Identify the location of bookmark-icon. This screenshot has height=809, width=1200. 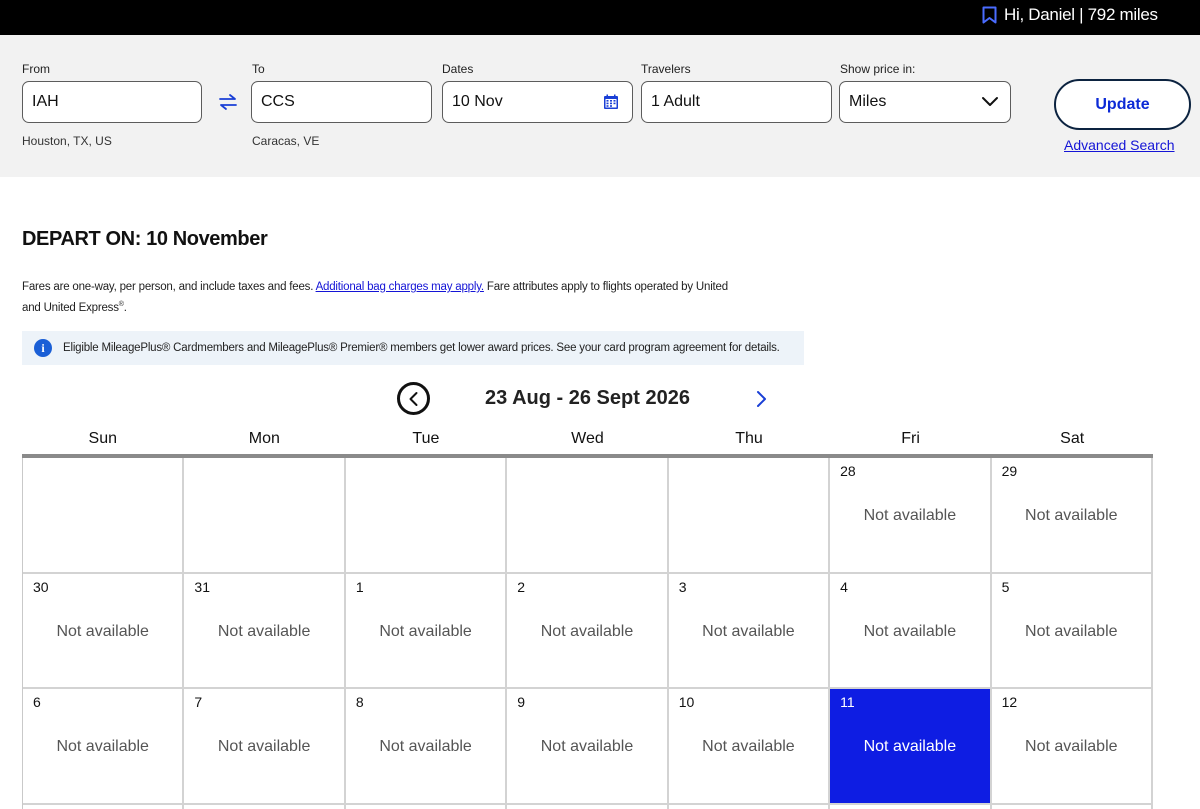
(989, 15).